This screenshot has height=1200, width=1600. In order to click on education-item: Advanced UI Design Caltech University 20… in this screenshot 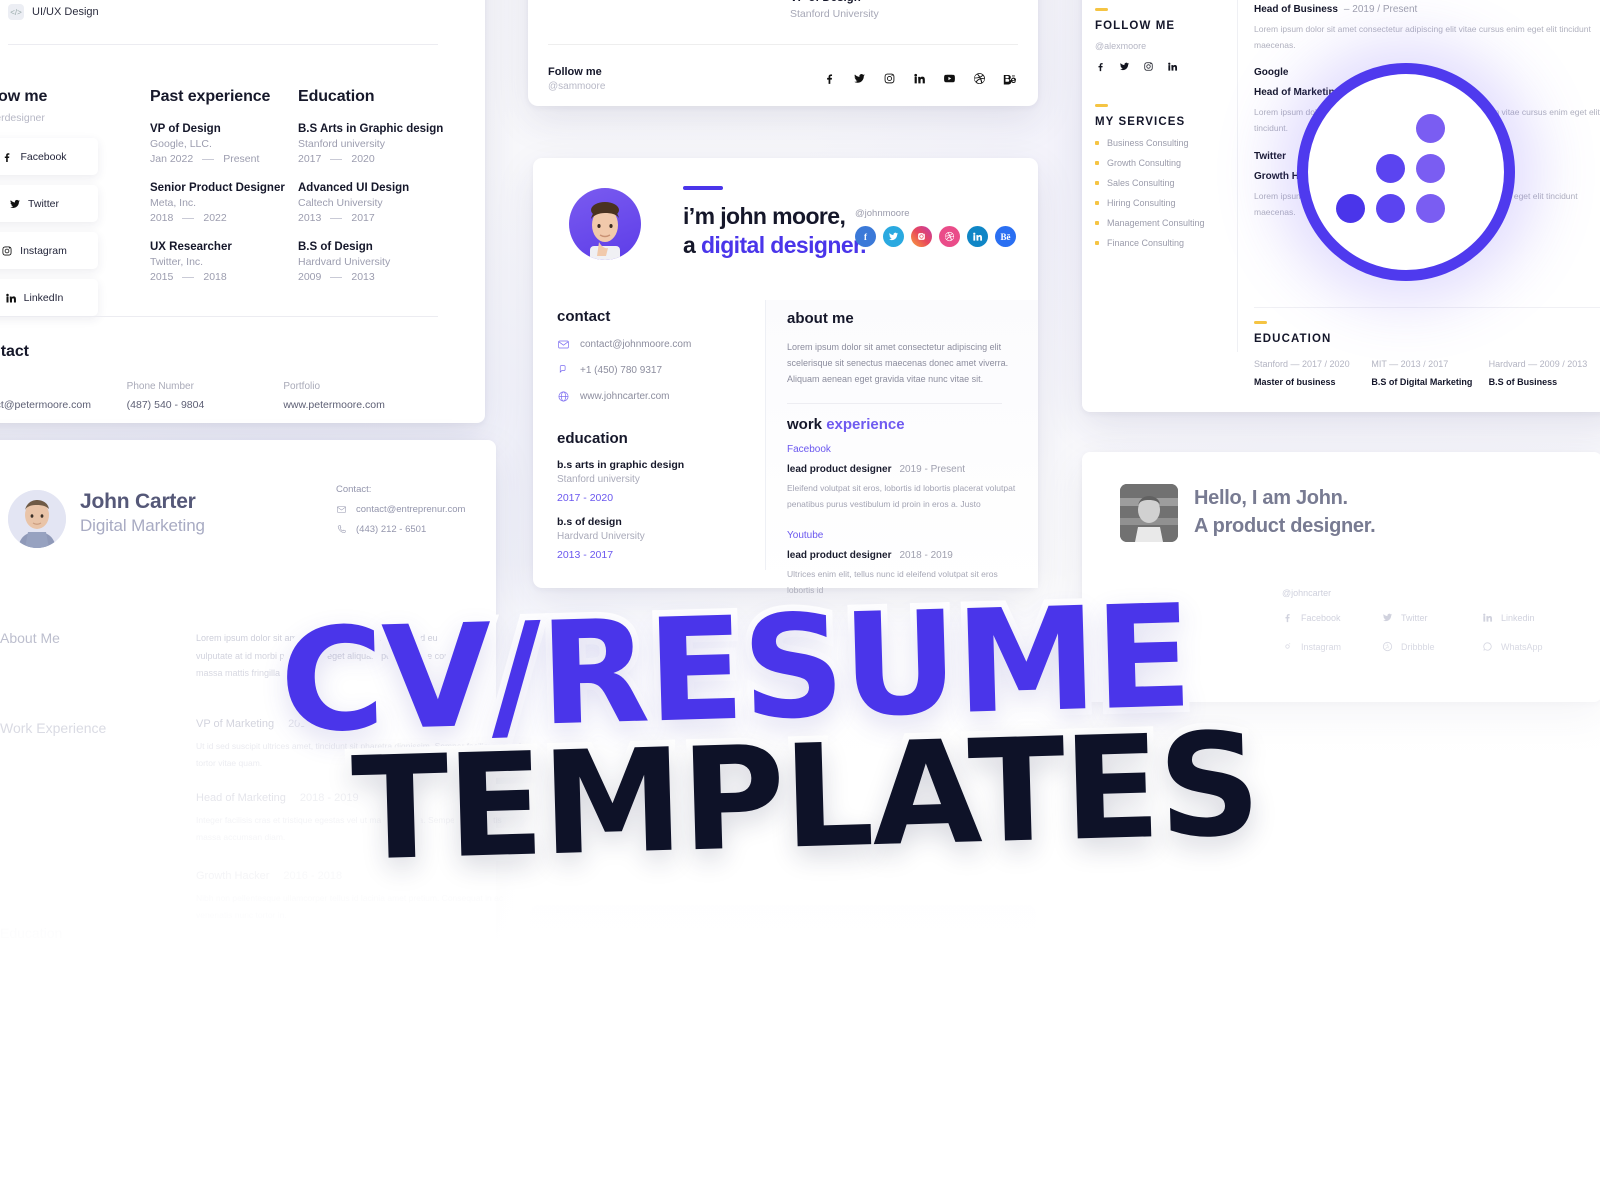, I will do `click(378, 203)`.